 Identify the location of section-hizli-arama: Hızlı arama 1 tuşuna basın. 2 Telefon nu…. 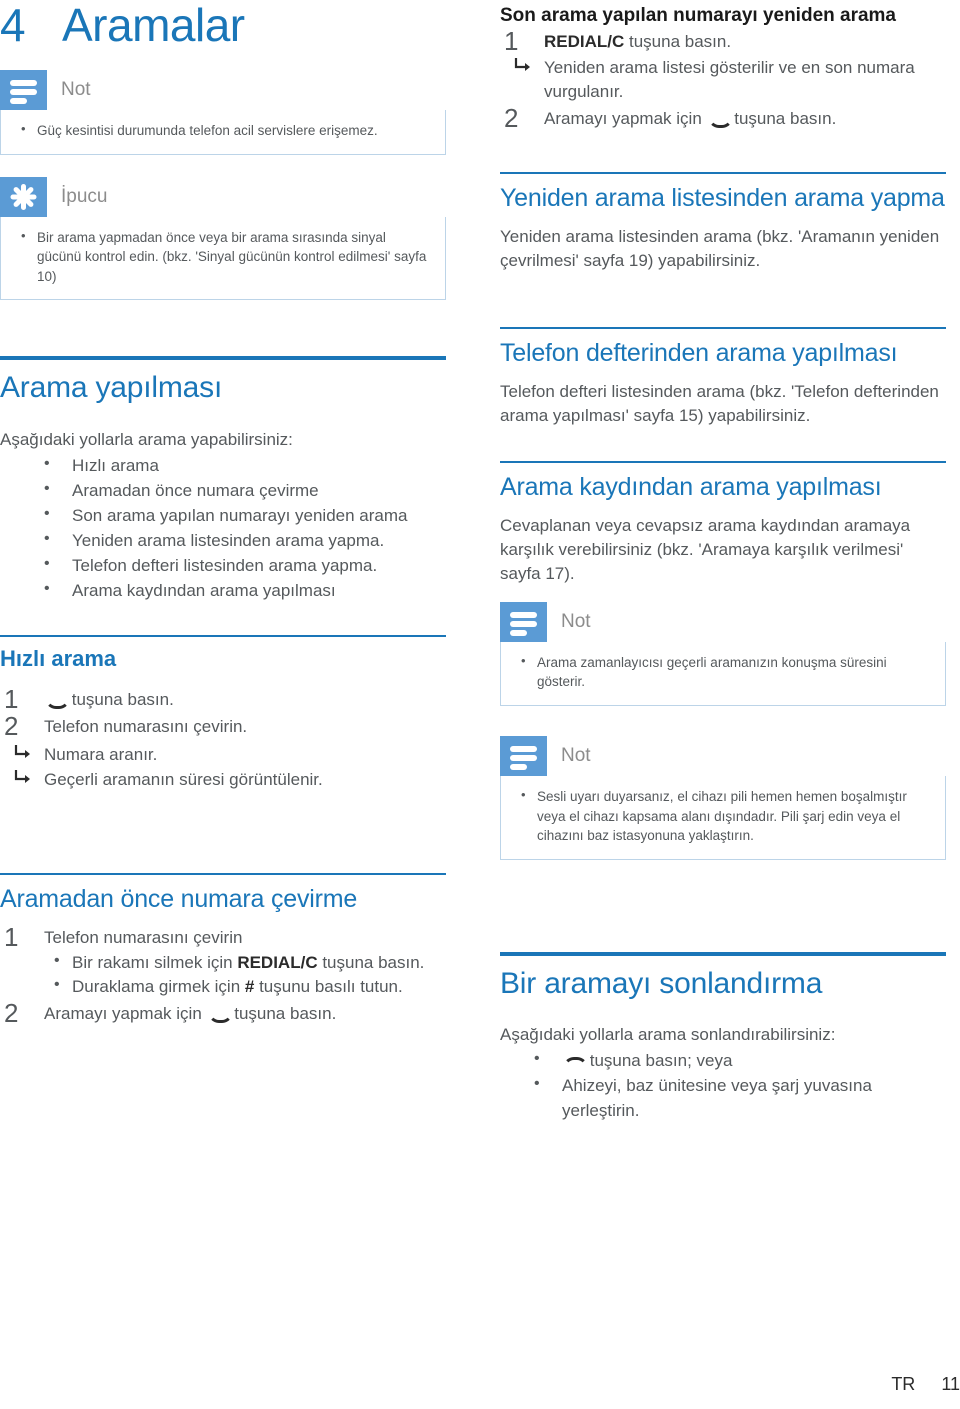
(223, 713).